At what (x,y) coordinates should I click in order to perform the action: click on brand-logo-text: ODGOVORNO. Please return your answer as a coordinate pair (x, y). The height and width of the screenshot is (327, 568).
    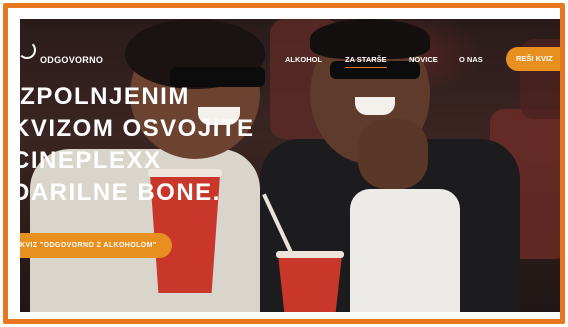
    Looking at the image, I should click on (71, 60).